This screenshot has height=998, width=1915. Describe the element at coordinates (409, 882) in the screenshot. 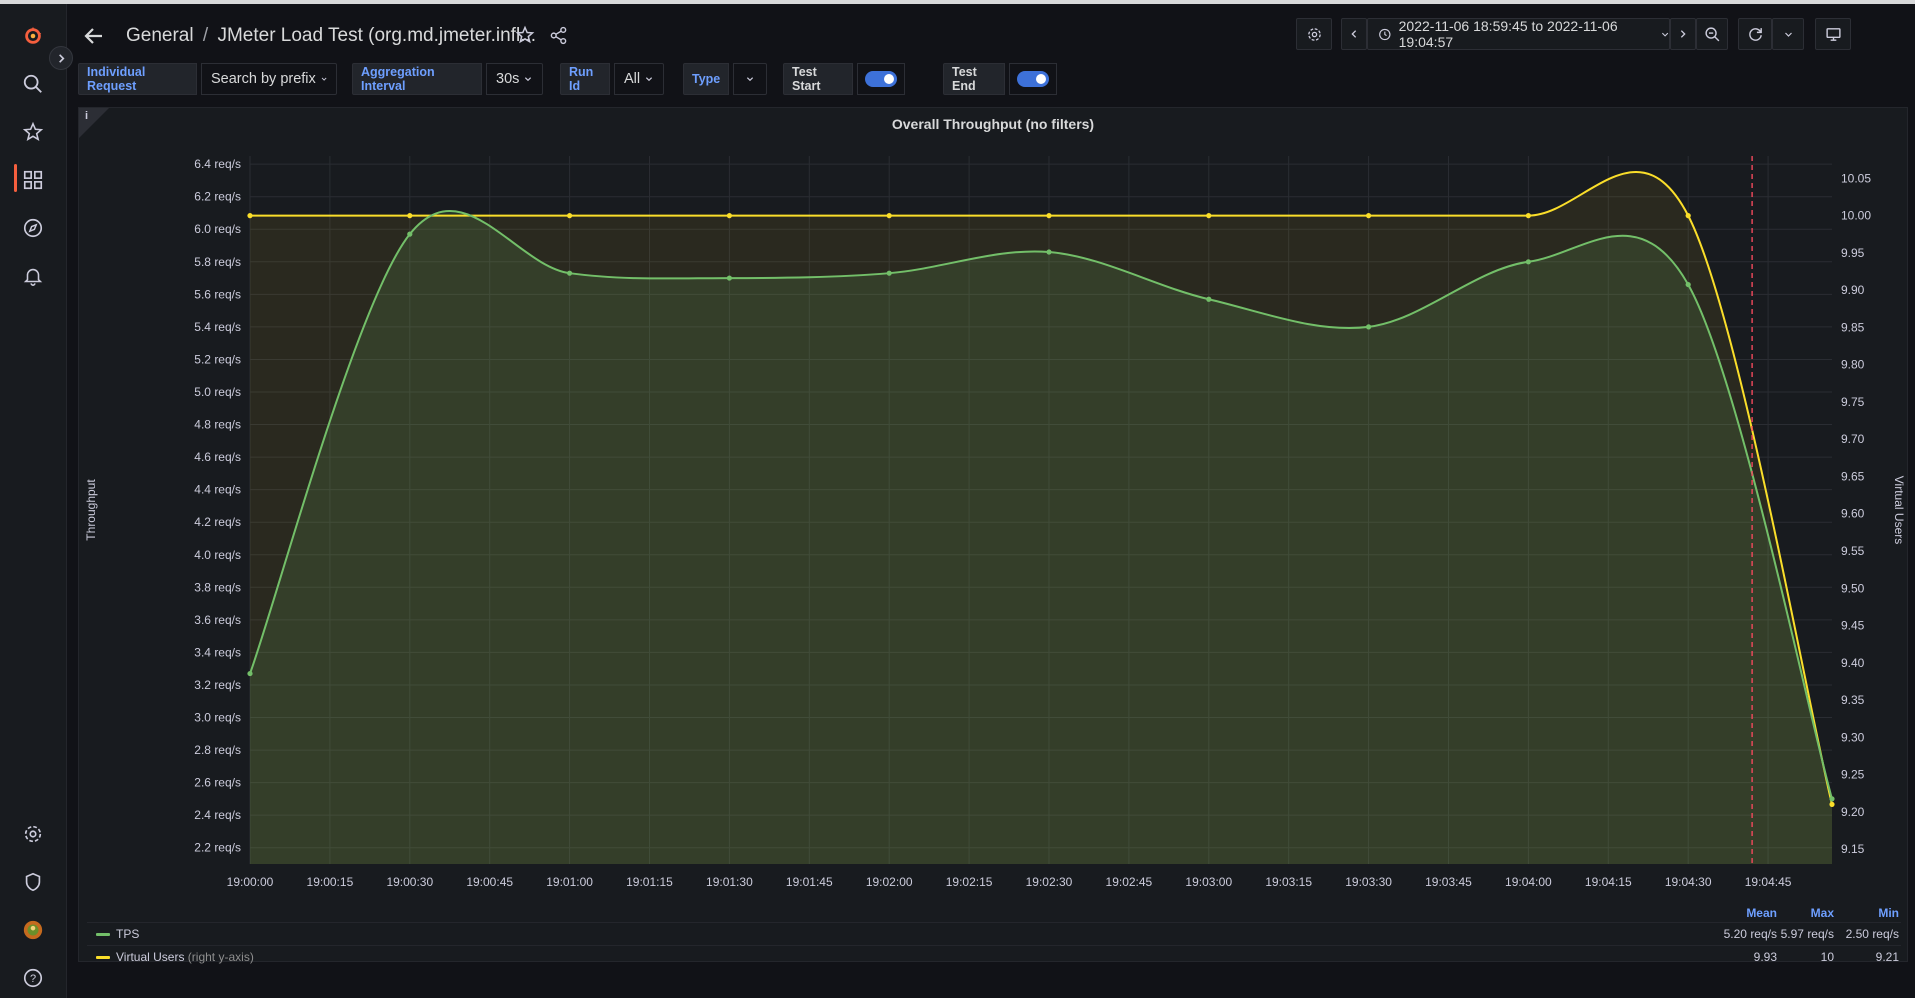

I see `x-tick-label: 19:00:30` at that location.